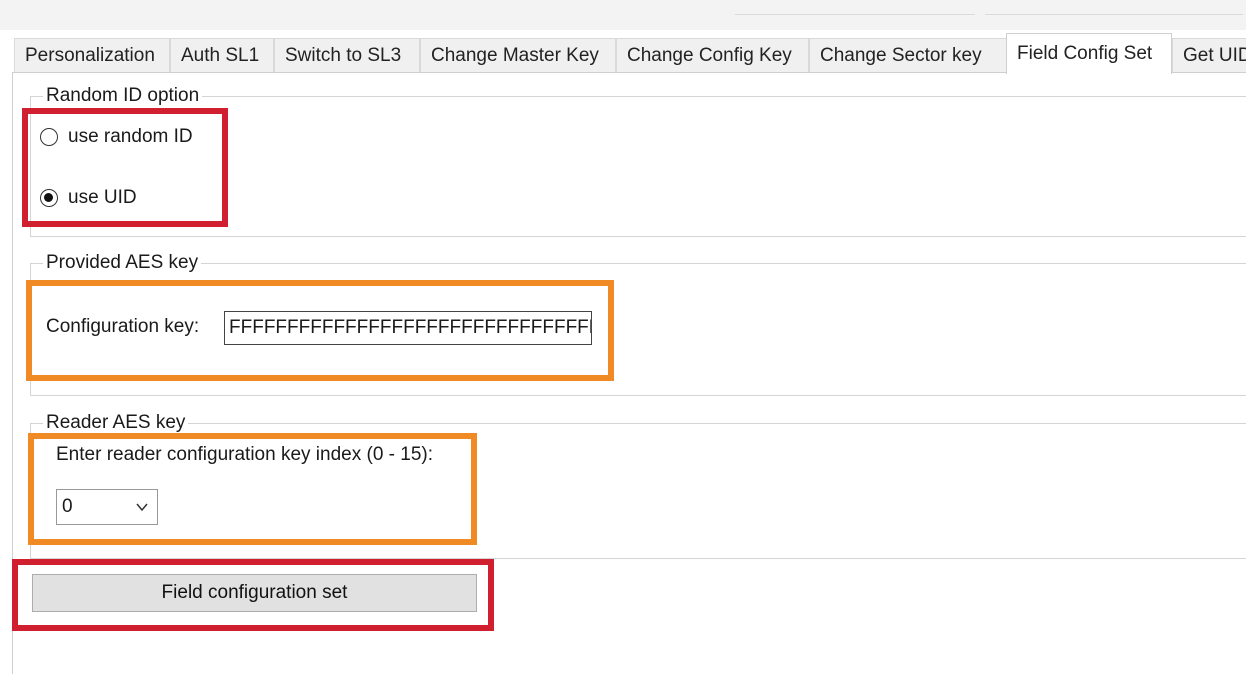  I want to click on configuration-key-input: FFFFFFFFFFFFFFFFFFFFFFFFFFFFFFFF, so click(408, 328).